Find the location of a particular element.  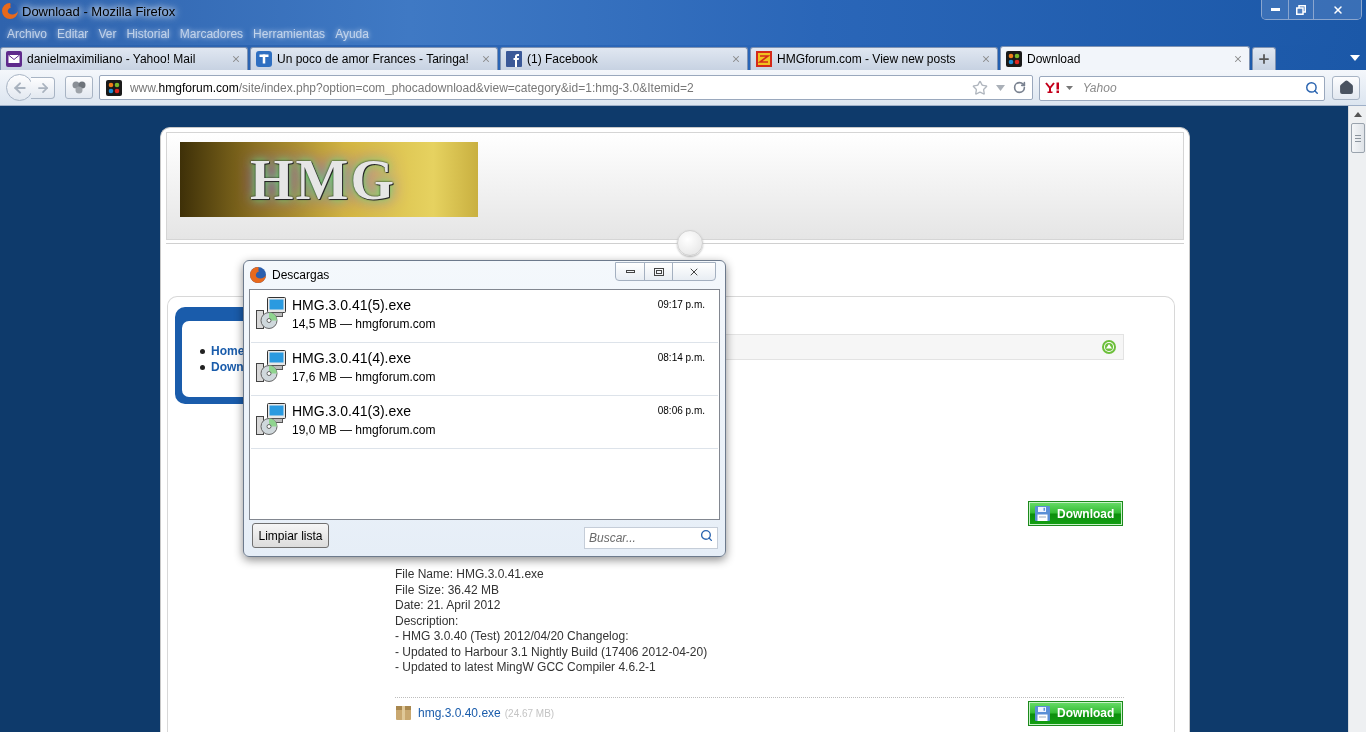

file-info-text: 19,0 MB — hmgforum.com is located at coordinates (364, 430).